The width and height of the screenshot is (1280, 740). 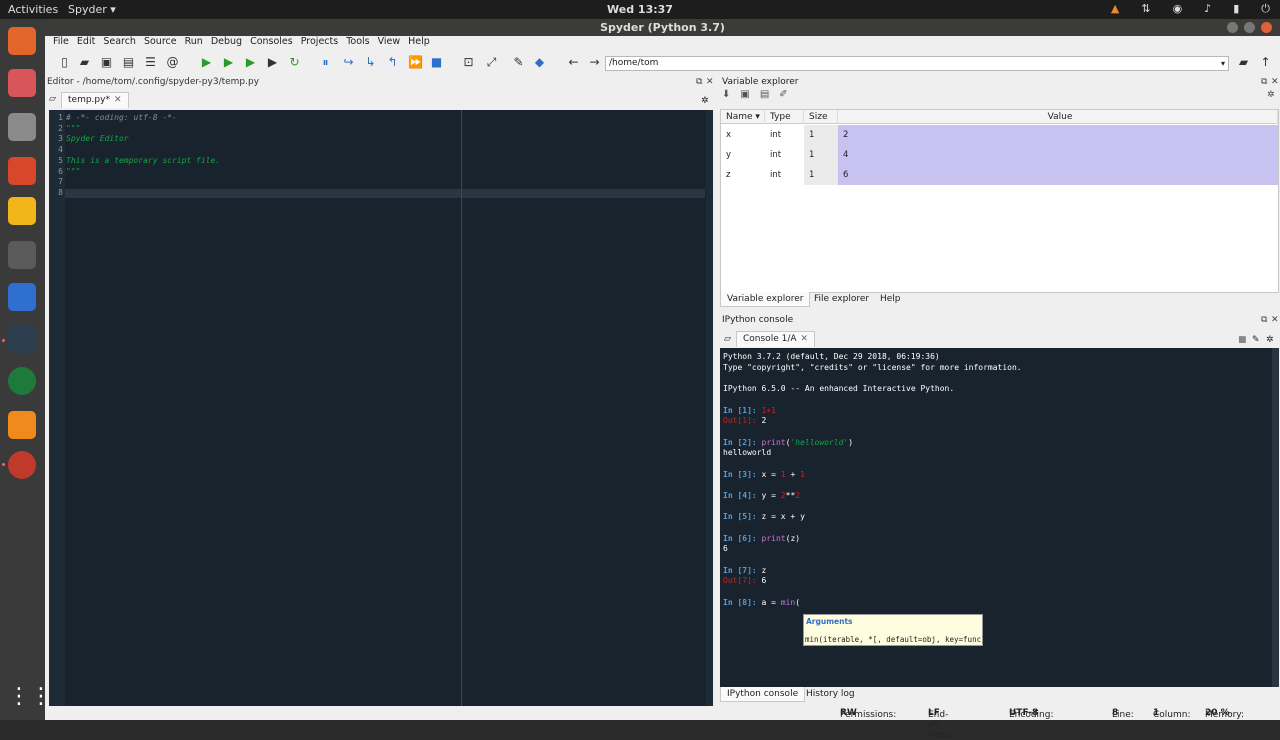 I want to click on menu-source: Source, so click(x=160, y=43).